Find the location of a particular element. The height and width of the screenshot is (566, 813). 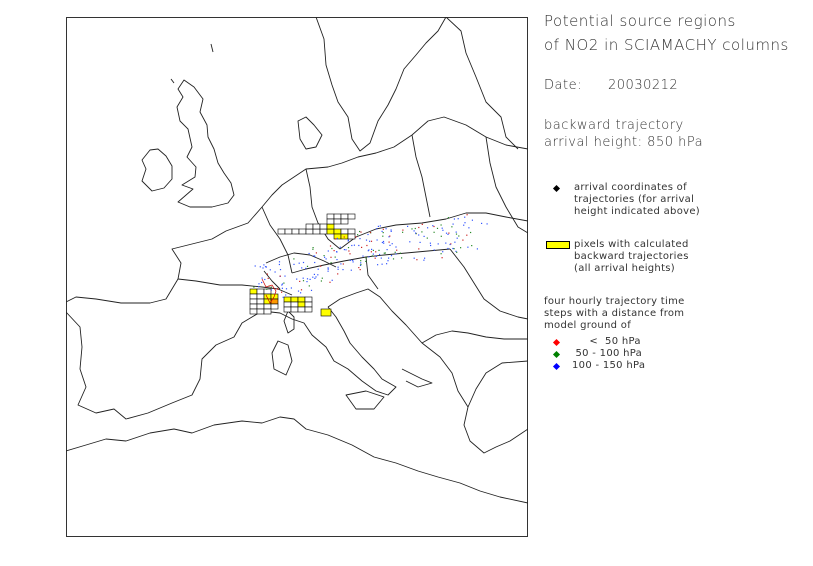

class-marker-blue-icon is located at coordinates (556, 366).